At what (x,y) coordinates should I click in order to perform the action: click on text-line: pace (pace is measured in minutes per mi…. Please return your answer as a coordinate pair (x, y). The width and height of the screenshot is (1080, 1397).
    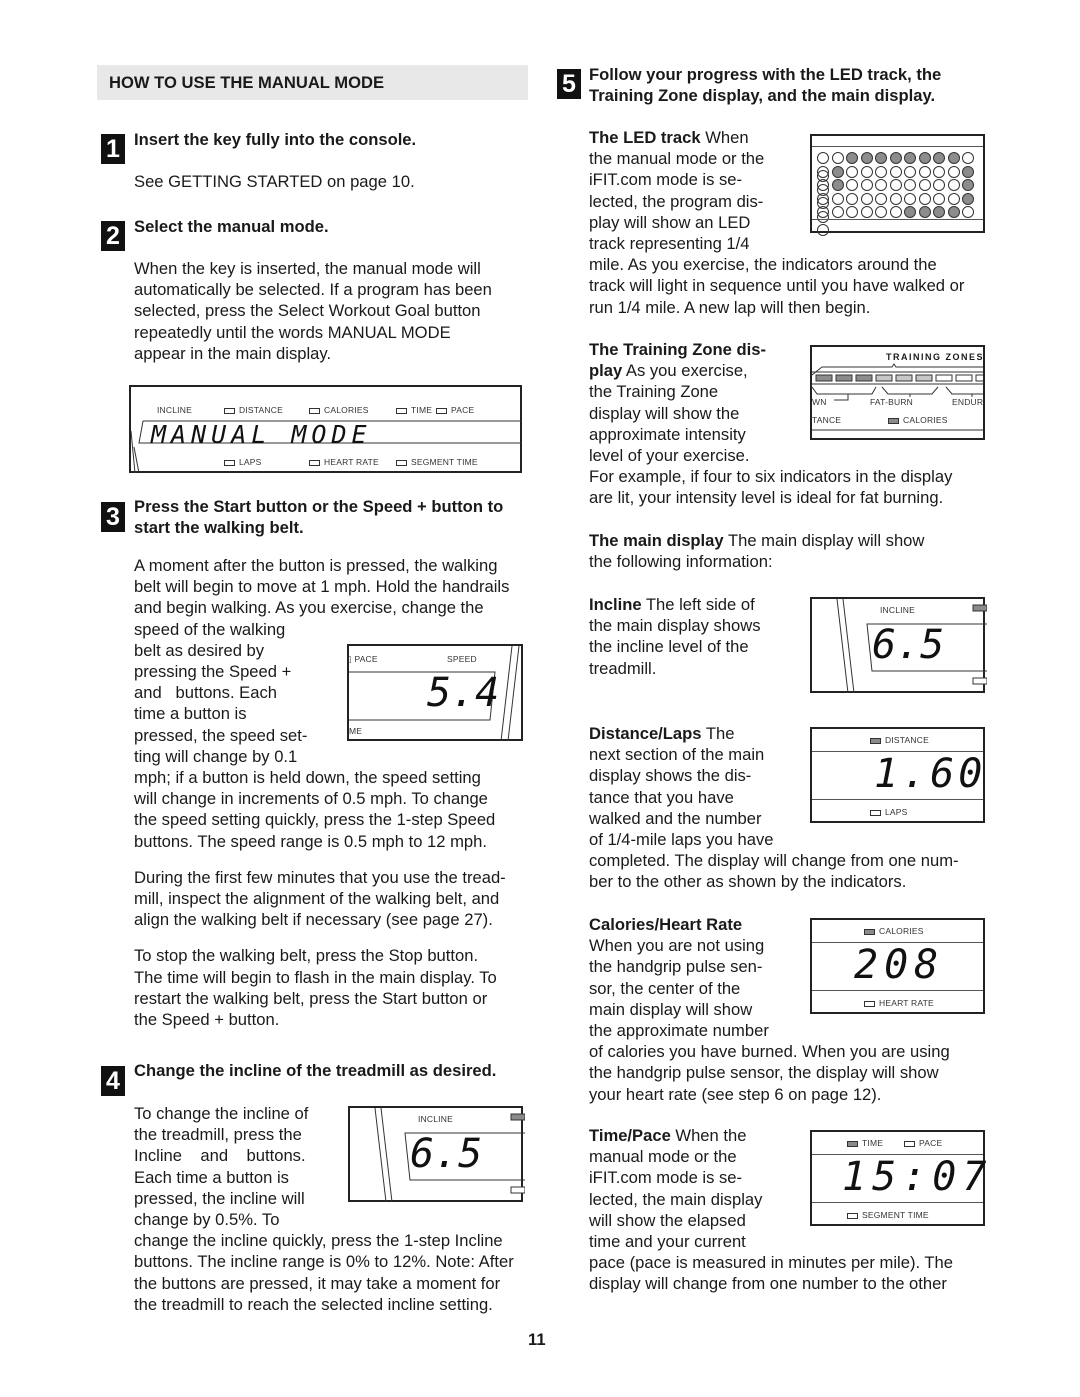
    Looking at the image, I should click on (771, 1263).